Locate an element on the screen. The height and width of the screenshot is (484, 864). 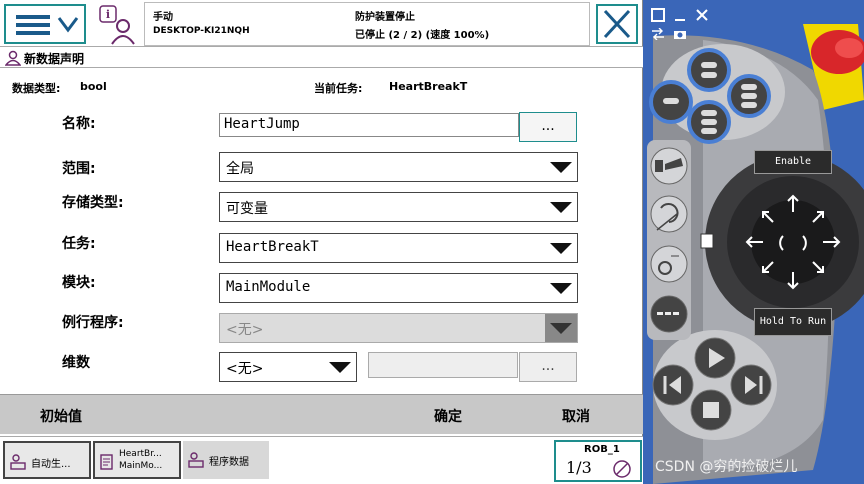
step-backward-button is located at coordinates (673, 385).